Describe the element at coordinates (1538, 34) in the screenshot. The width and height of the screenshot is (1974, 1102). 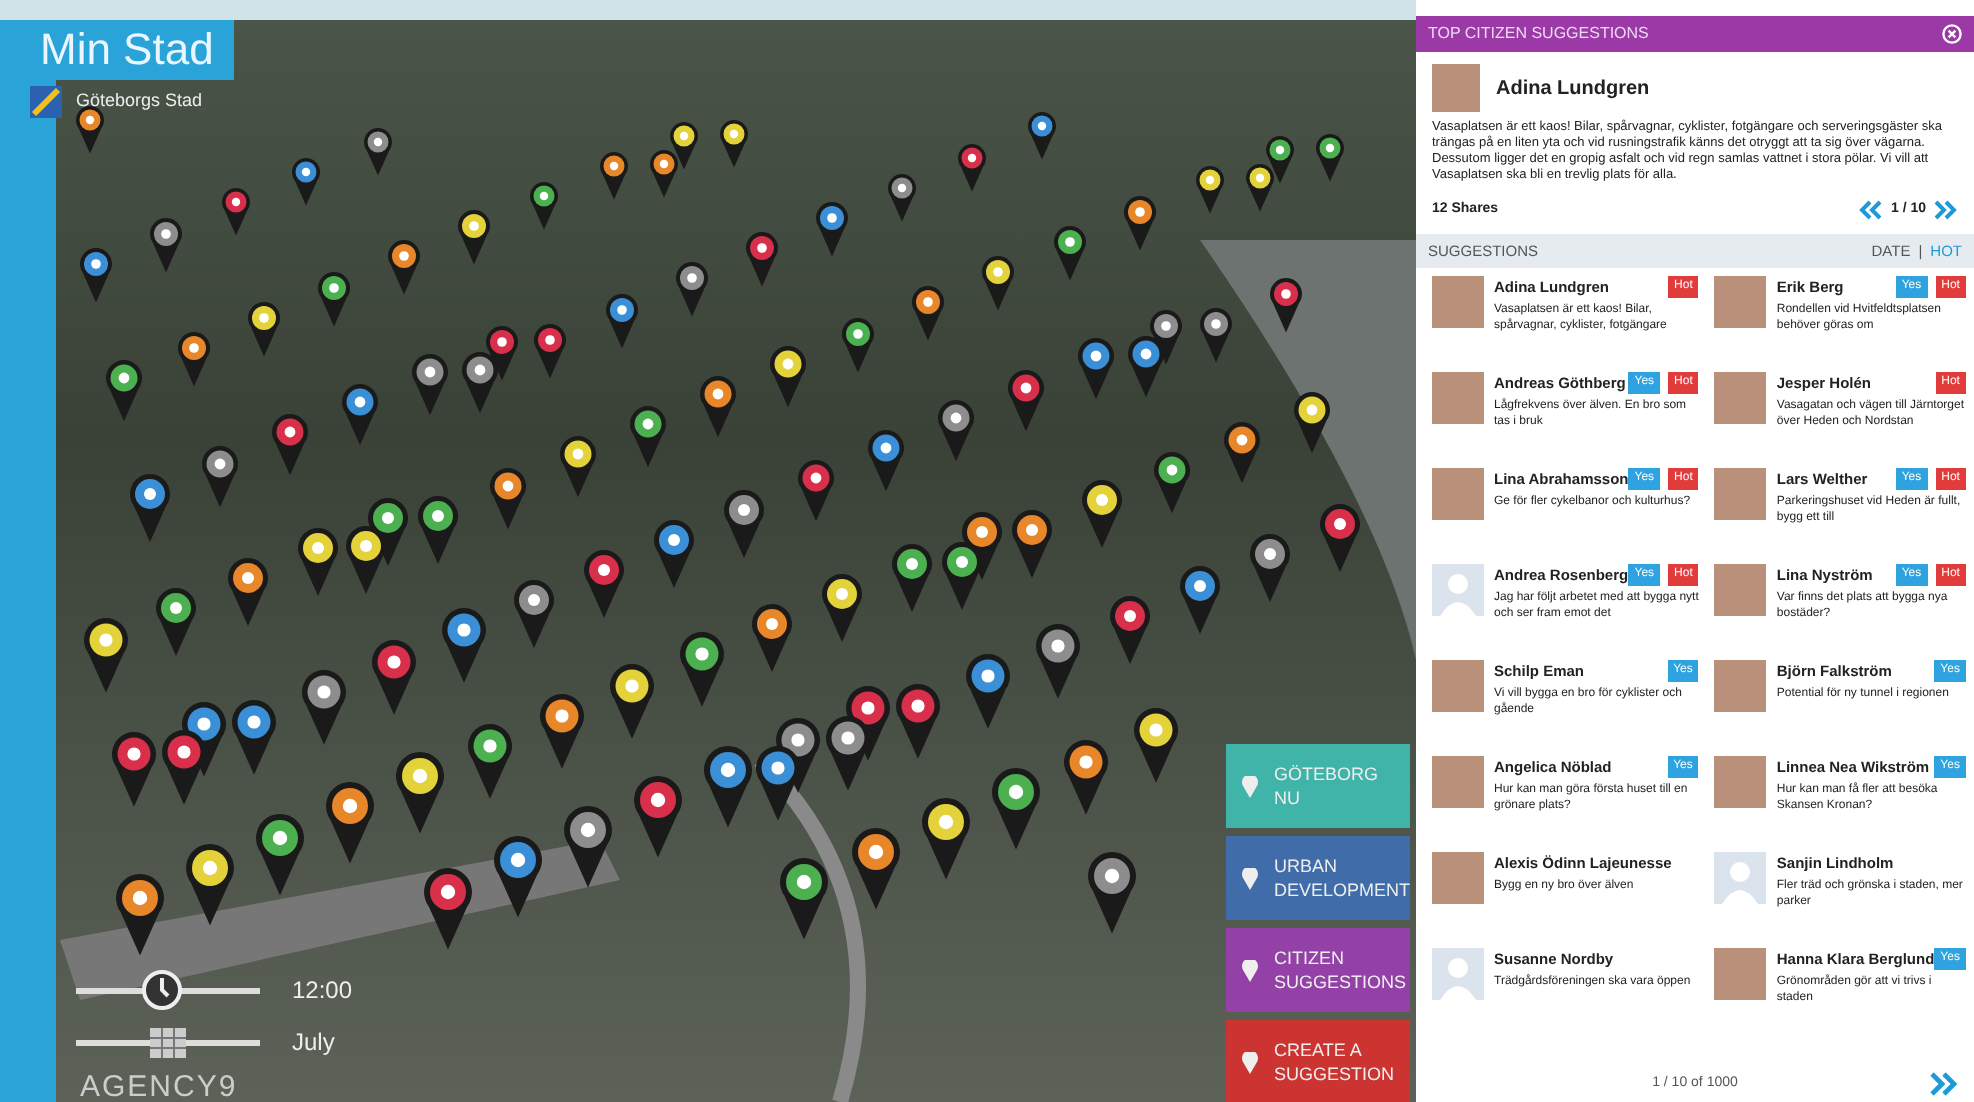
I see `panel-title: TOP CITIZEN SUGGESTIONS` at that location.